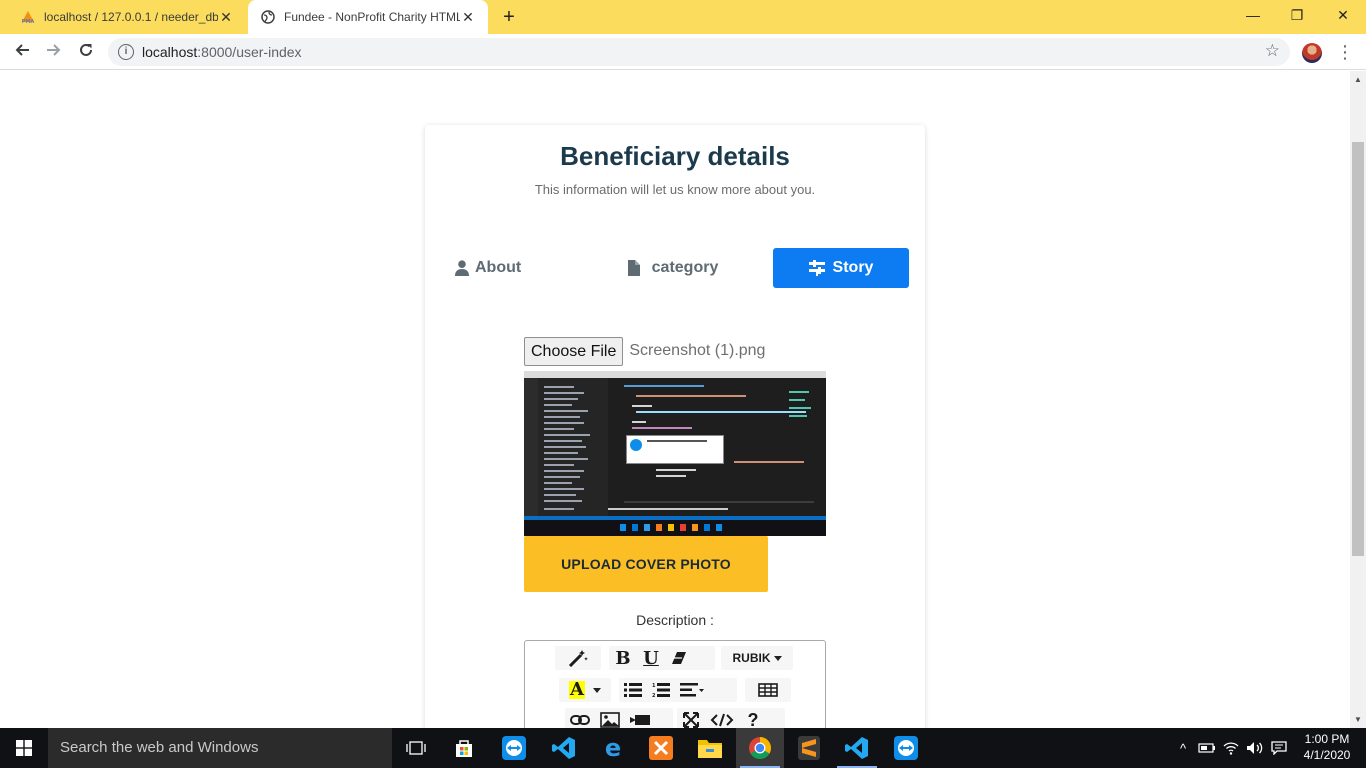 The height and width of the screenshot is (768, 1366). I want to click on underline-icon: U, so click(651, 658).